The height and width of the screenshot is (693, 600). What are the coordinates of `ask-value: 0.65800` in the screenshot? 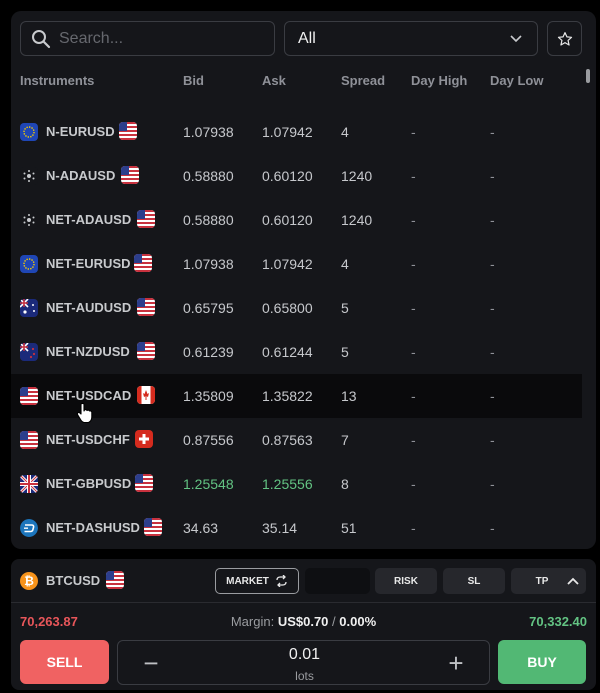 It's located at (287, 308).